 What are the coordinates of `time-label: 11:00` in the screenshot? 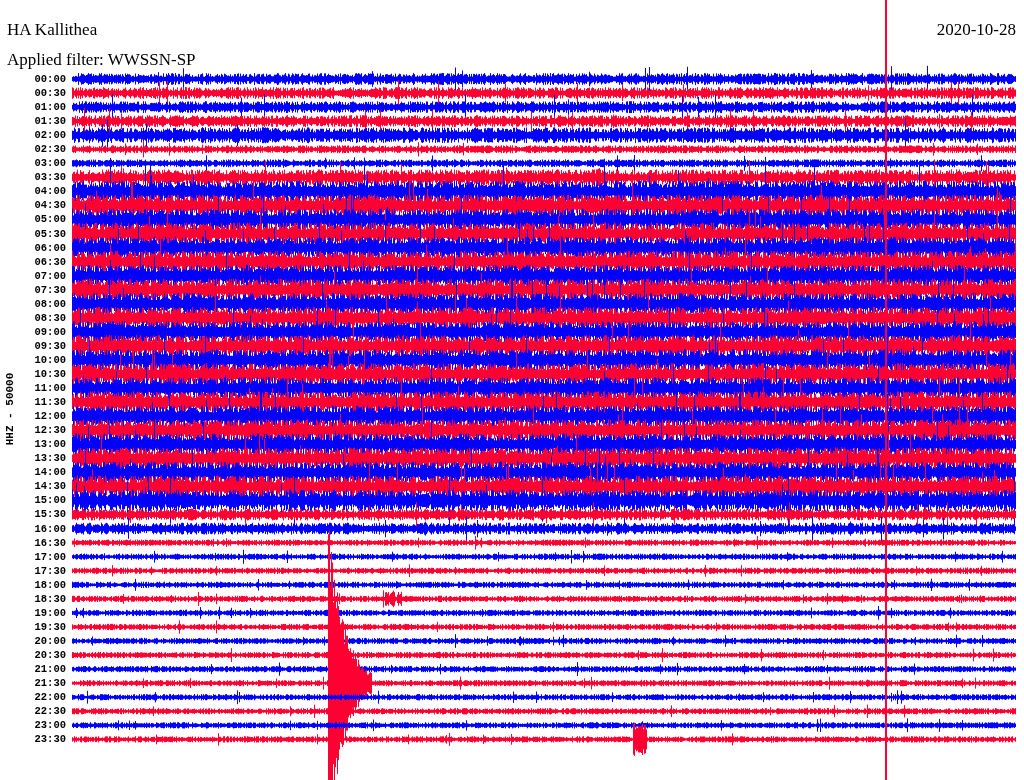 It's located at (50, 388).